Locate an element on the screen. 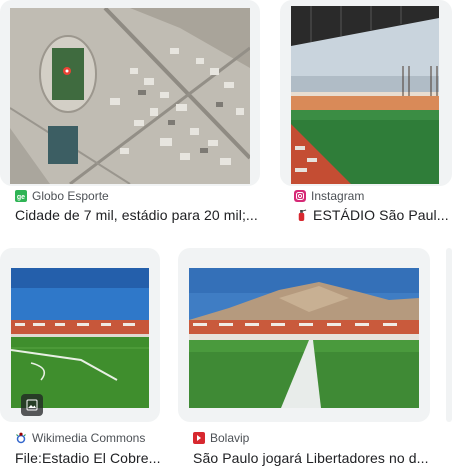 The height and width of the screenshot is (472, 452). result-source-4: Bolavip is located at coordinates (221, 438).